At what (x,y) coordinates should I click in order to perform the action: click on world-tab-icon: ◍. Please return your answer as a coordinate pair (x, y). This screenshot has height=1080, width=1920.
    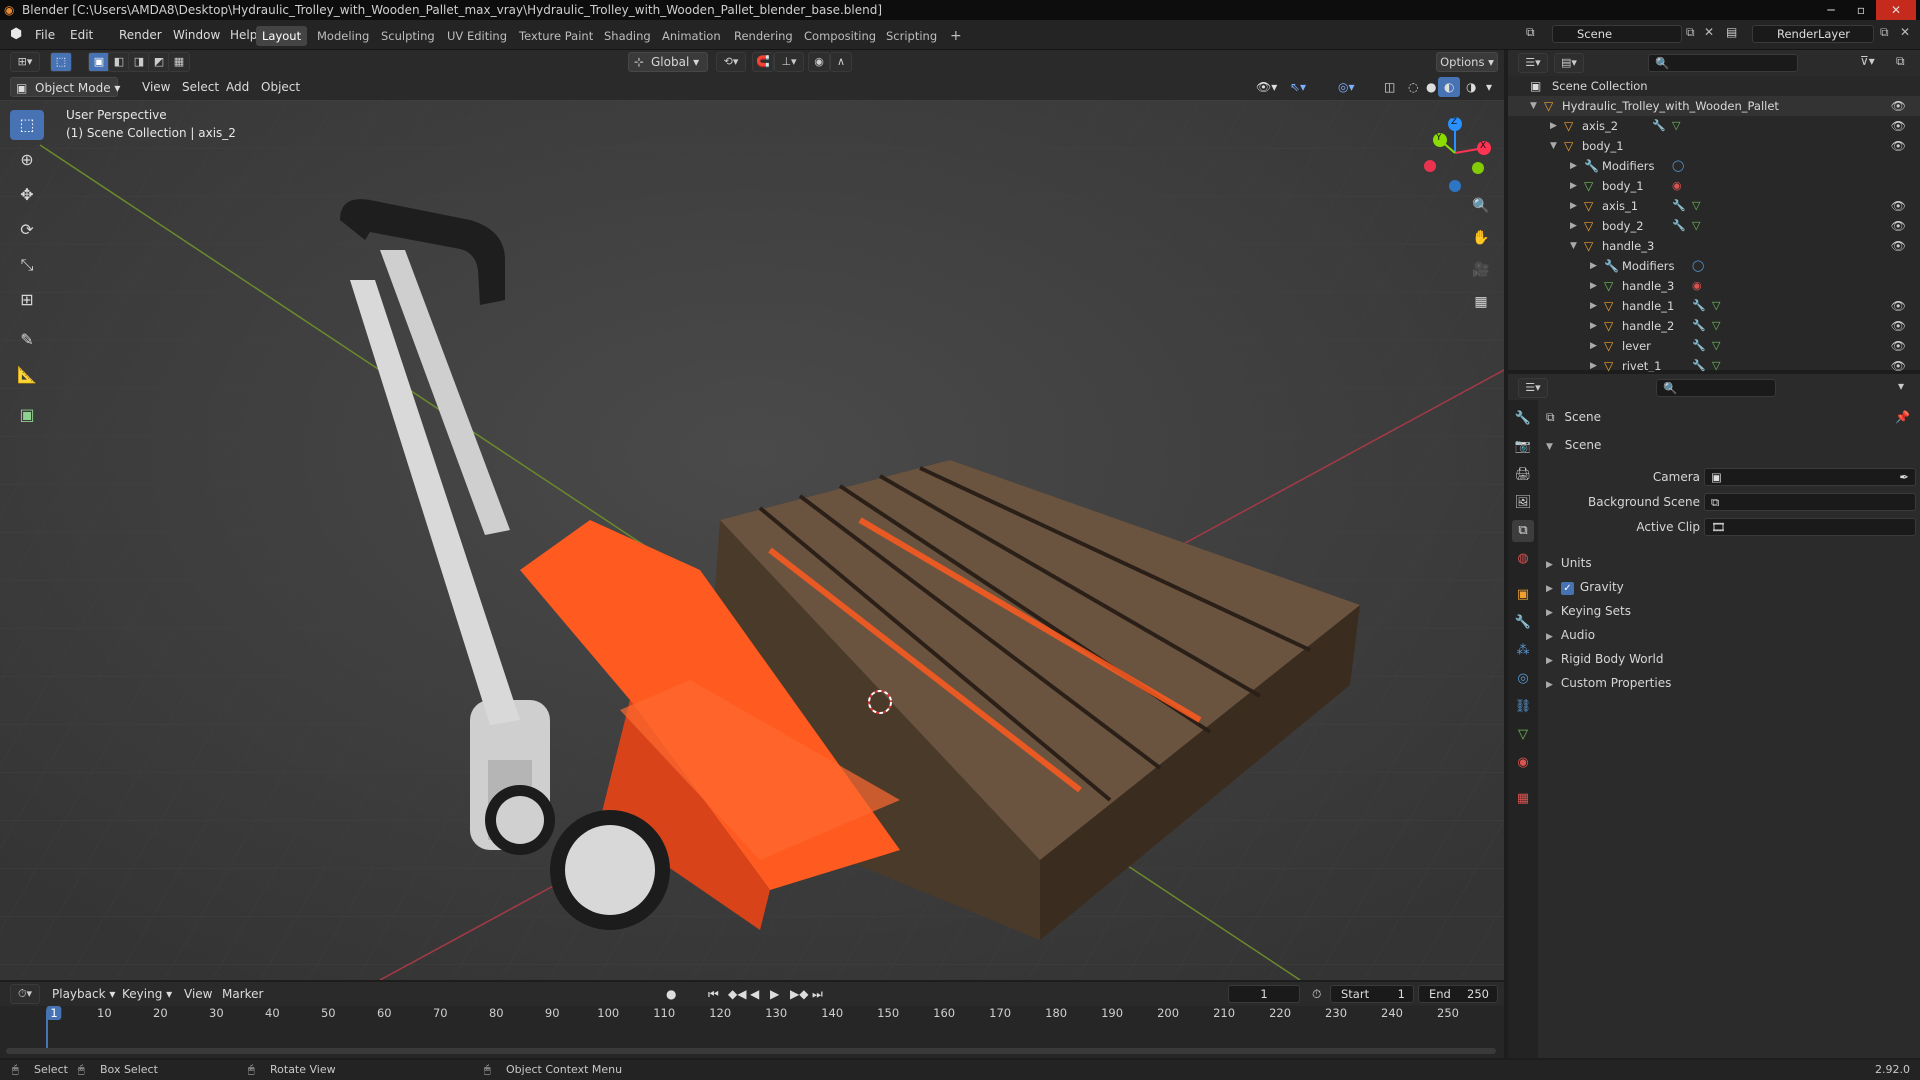
    Looking at the image, I should click on (1523, 559).